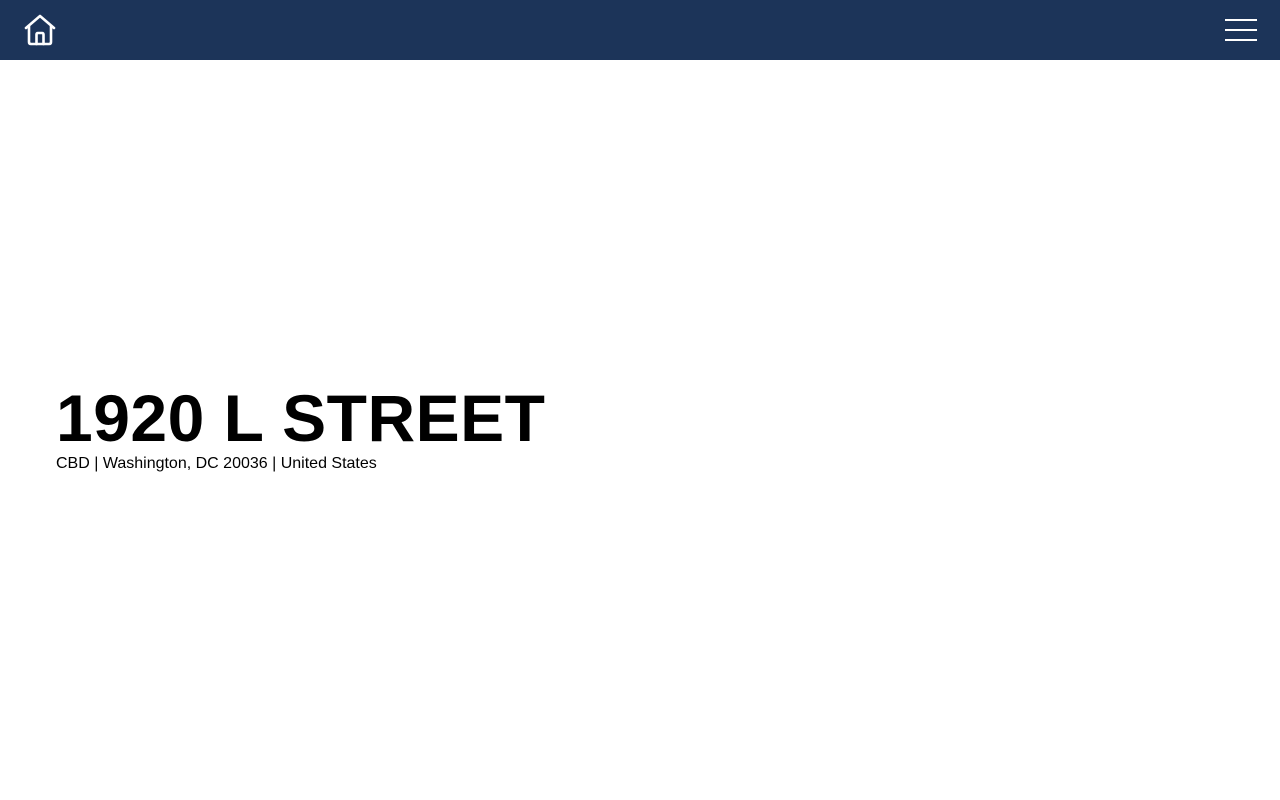 This screenshot has width=1280, height=800. What do you see at coordinates (640, 30) in the screenshot?
I see `top-navigation-bar` at bounding box center [640, 30].